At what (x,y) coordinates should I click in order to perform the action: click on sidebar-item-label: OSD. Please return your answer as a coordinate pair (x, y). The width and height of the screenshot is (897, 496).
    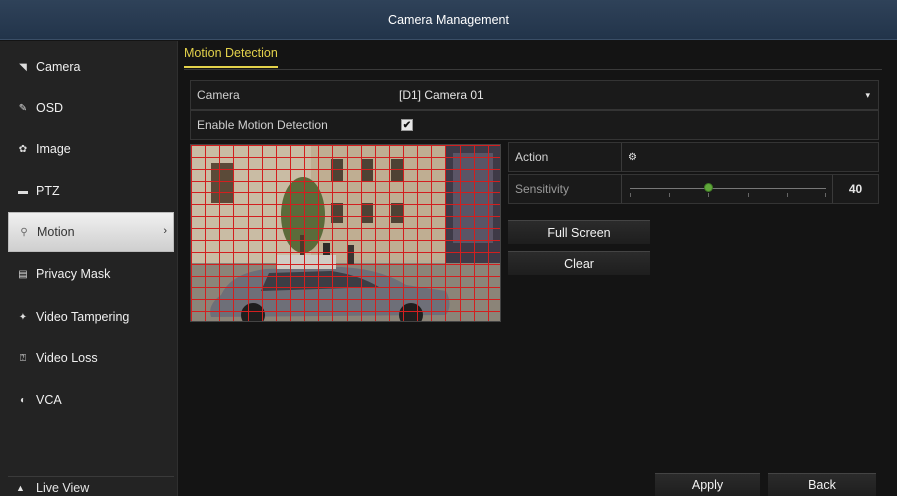
    Looking at the image, I should click on (50, 108).